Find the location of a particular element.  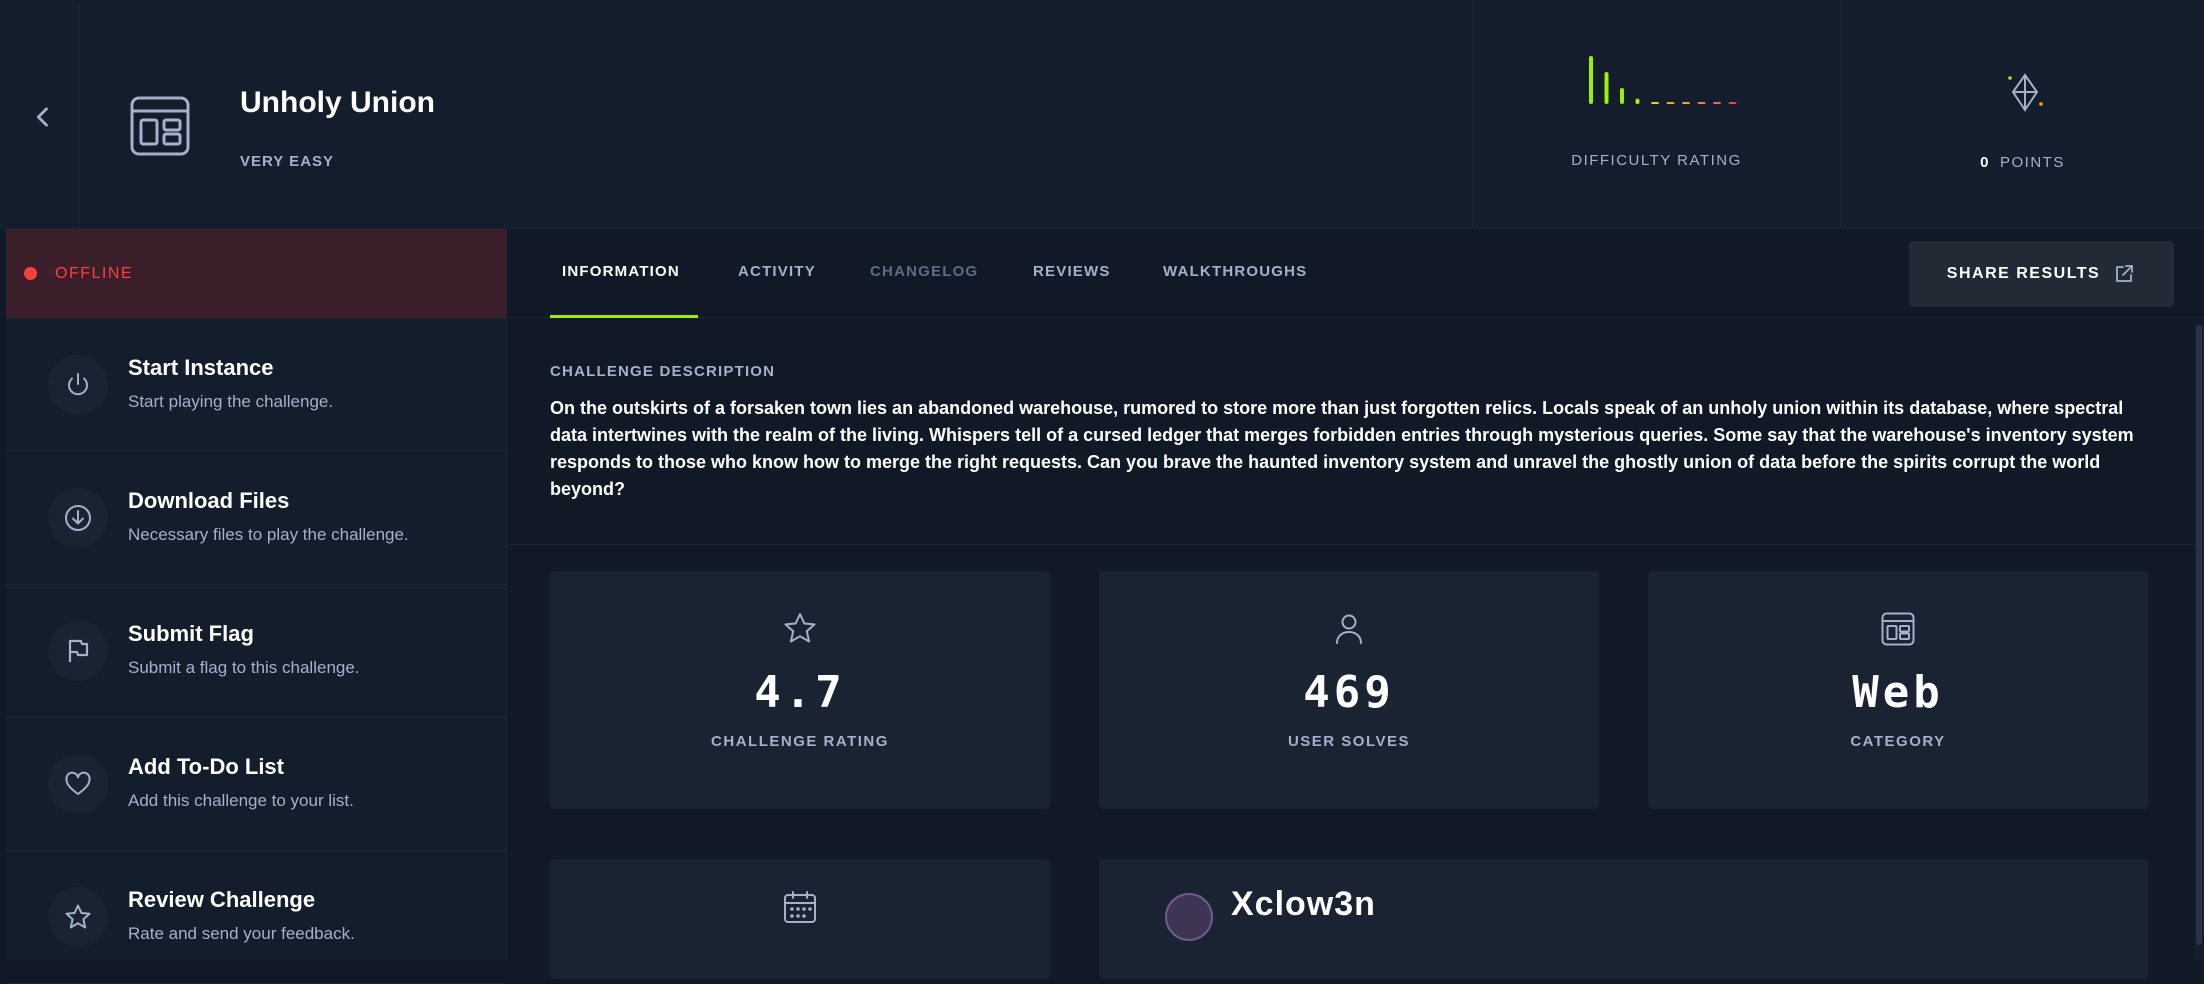

tab-walkthroughs: WALKTHROUGHS is located at coordinates (1235, 271).